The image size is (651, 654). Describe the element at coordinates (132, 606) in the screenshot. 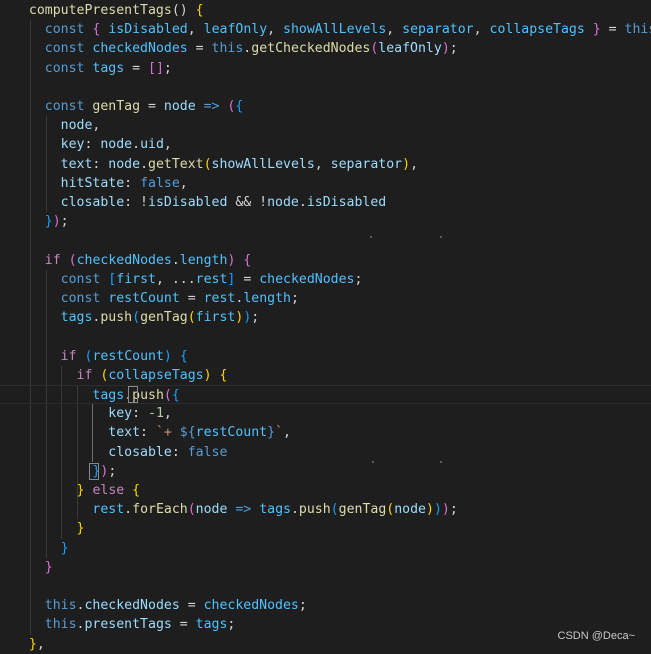

I see `code-token: checkedNodes` at that location.